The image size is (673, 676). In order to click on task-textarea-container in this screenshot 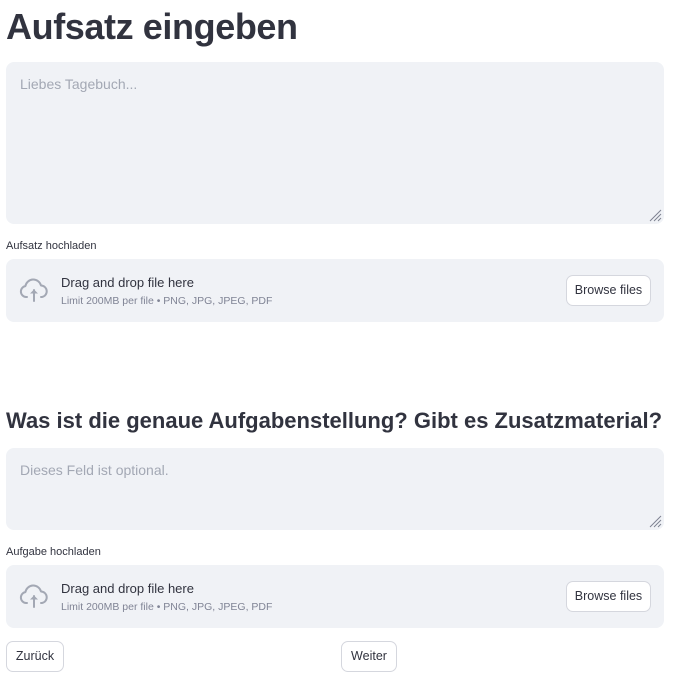, I will do `click(335, 489)`.